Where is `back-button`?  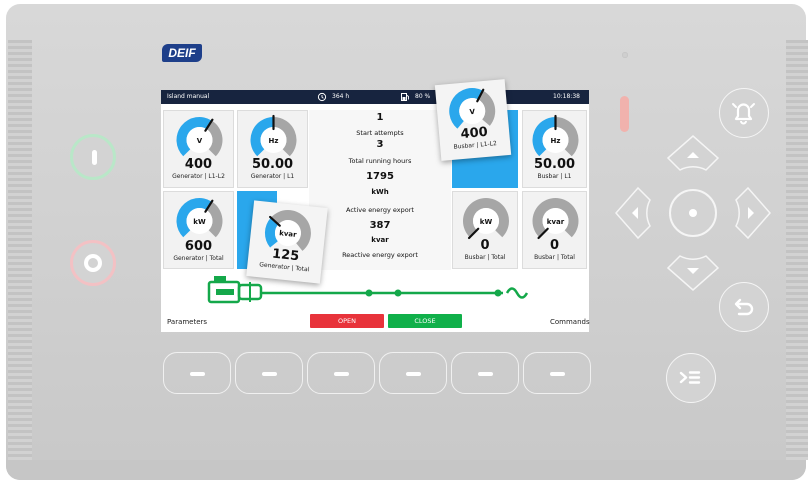 back-button is located at coordinates (744, 307).